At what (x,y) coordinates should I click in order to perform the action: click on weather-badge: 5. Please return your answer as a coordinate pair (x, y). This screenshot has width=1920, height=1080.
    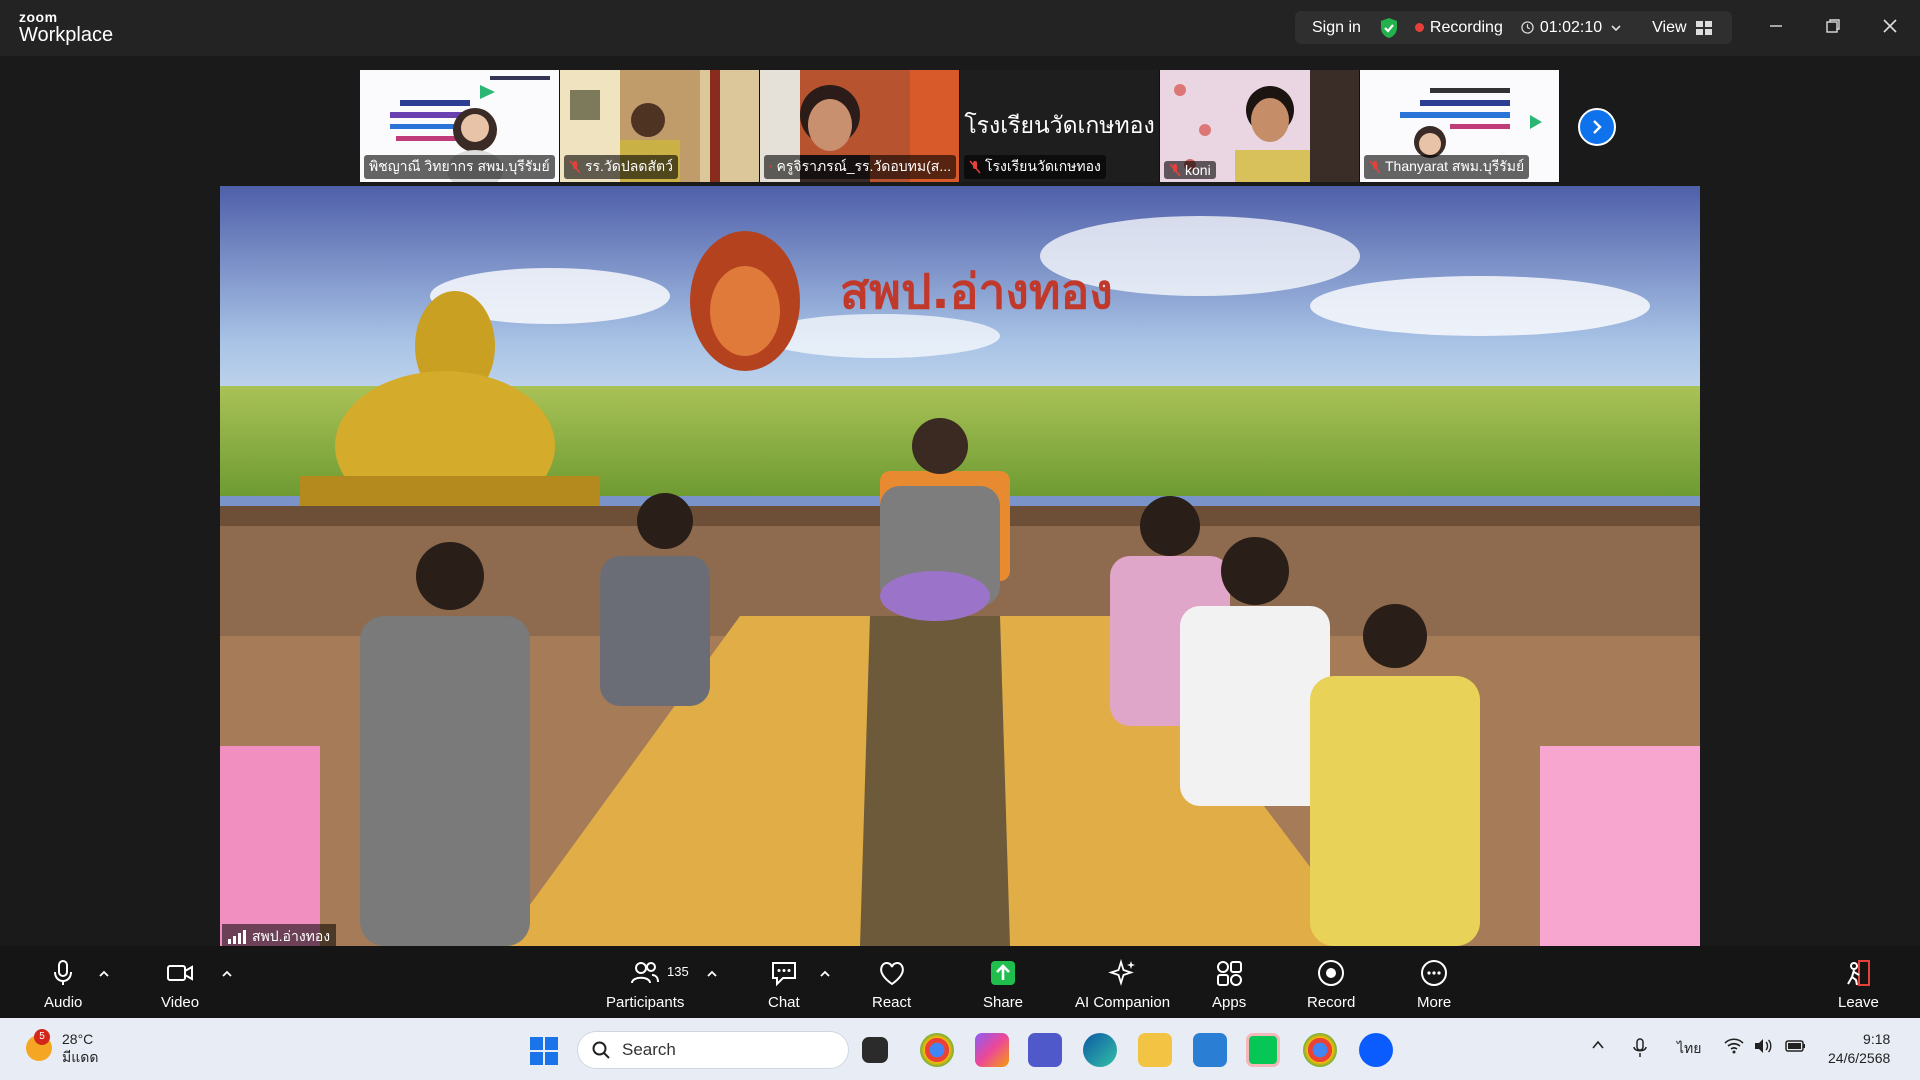
    Looking at the image, I should click on (42, 1037).